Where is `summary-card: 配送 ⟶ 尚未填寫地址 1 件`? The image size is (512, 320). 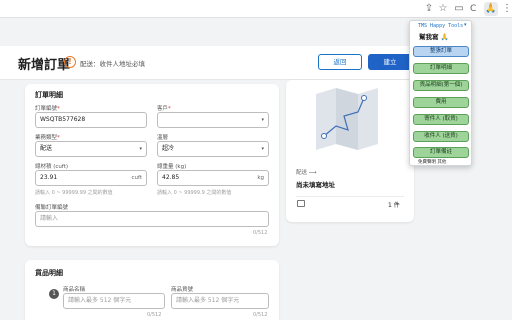
summary-card: 配送 ⟶ 尚未填寫地址 1 件 is located at coordinates (350, 151).